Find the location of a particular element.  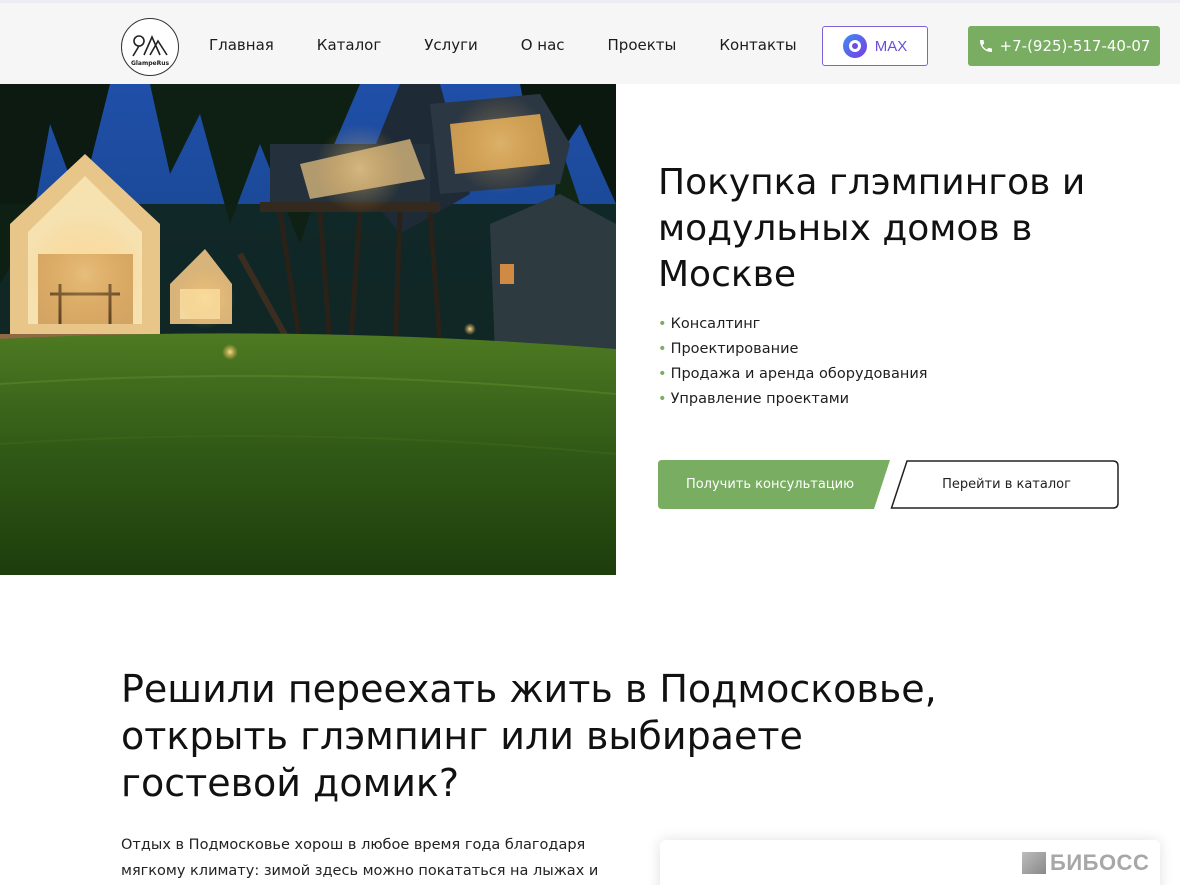

service-label: Управление проектами is located at coordinates (760, 399).